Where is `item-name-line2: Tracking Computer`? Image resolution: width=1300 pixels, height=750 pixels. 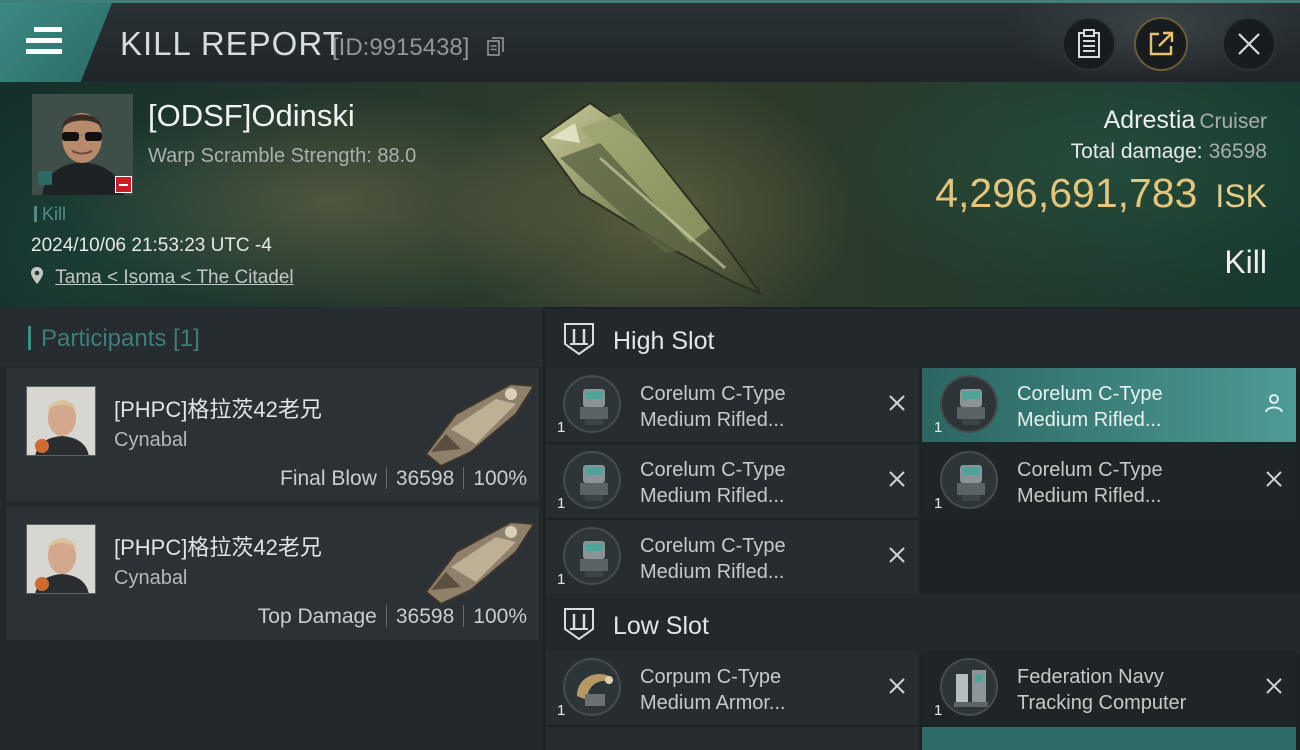 item-name-line2: Tracking Computer is located at coordinates (1102, 703).